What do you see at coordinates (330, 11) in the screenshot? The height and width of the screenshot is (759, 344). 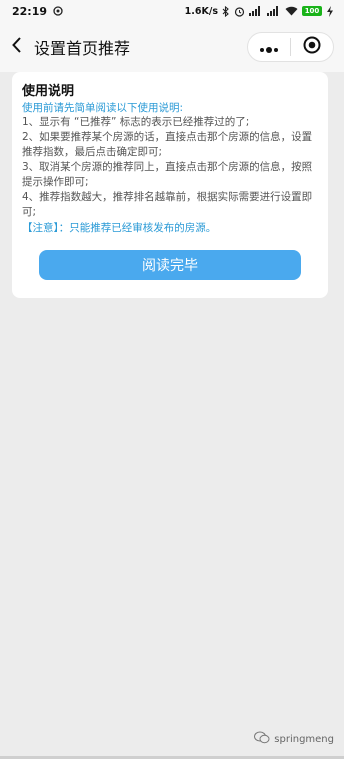 I see `charging-icon` at bounding box center [330, 11].